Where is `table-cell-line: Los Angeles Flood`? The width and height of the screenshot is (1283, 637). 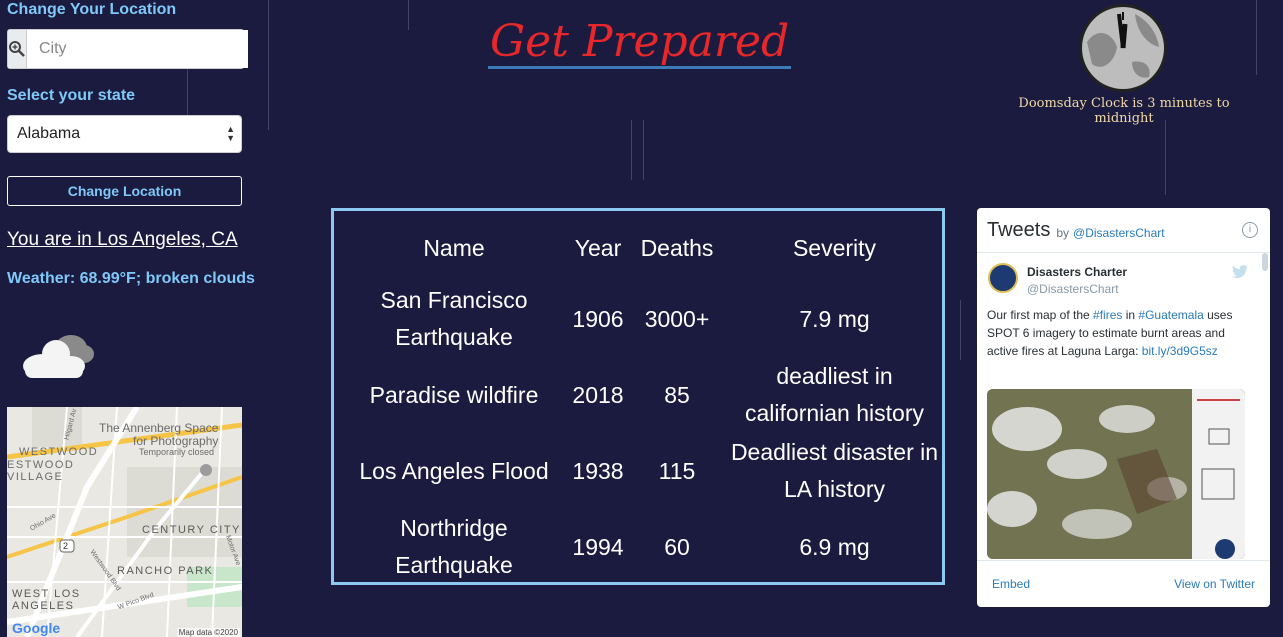
table-cell-line: Los Angeles Flood is located at coordinates (454, 470).